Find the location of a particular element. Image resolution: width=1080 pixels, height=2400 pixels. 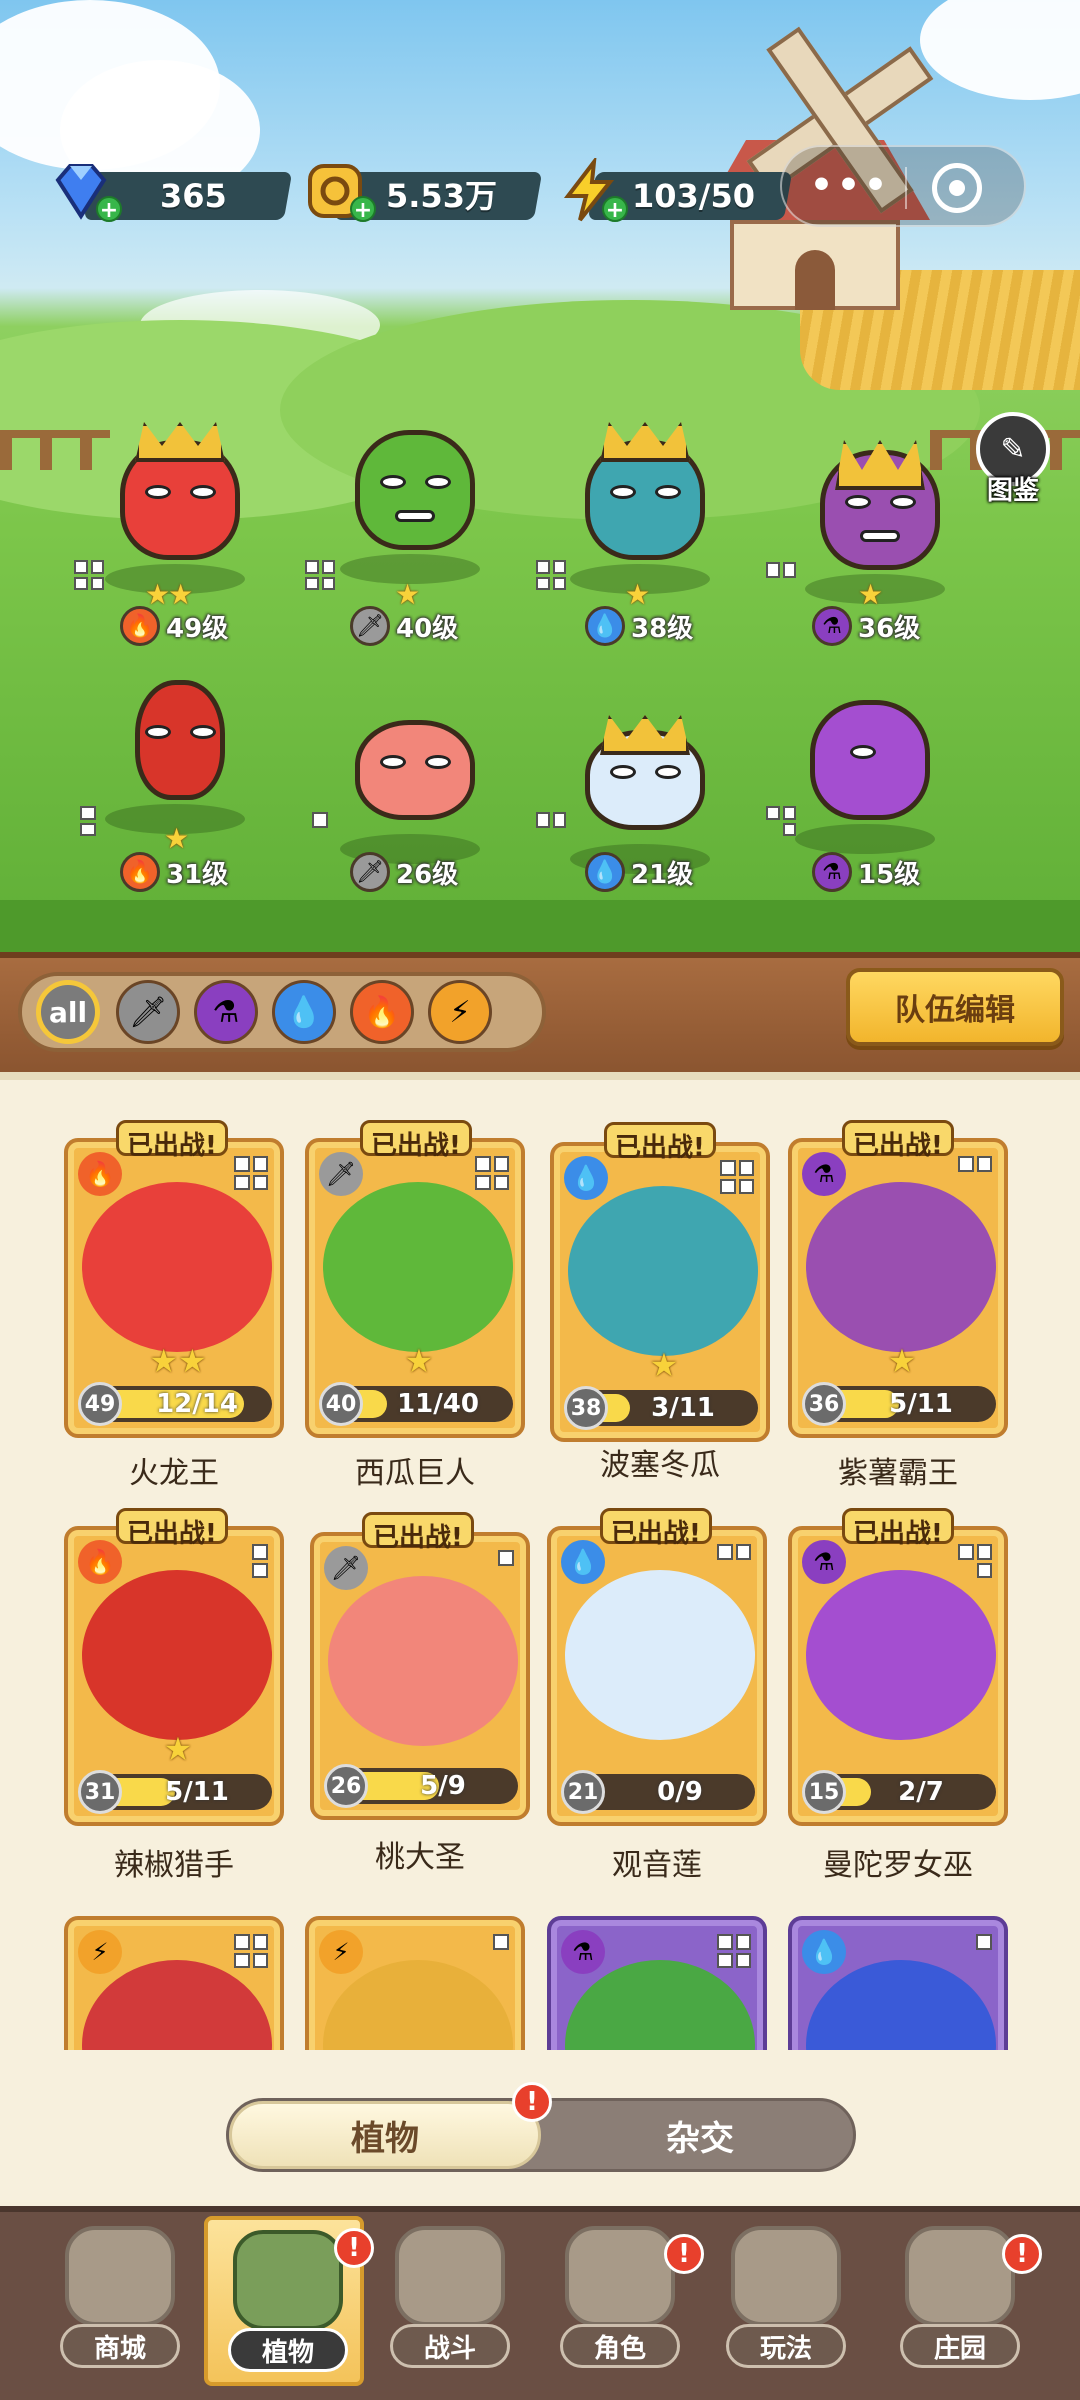

gems-value: 365 is located at coordinates (193, 196).